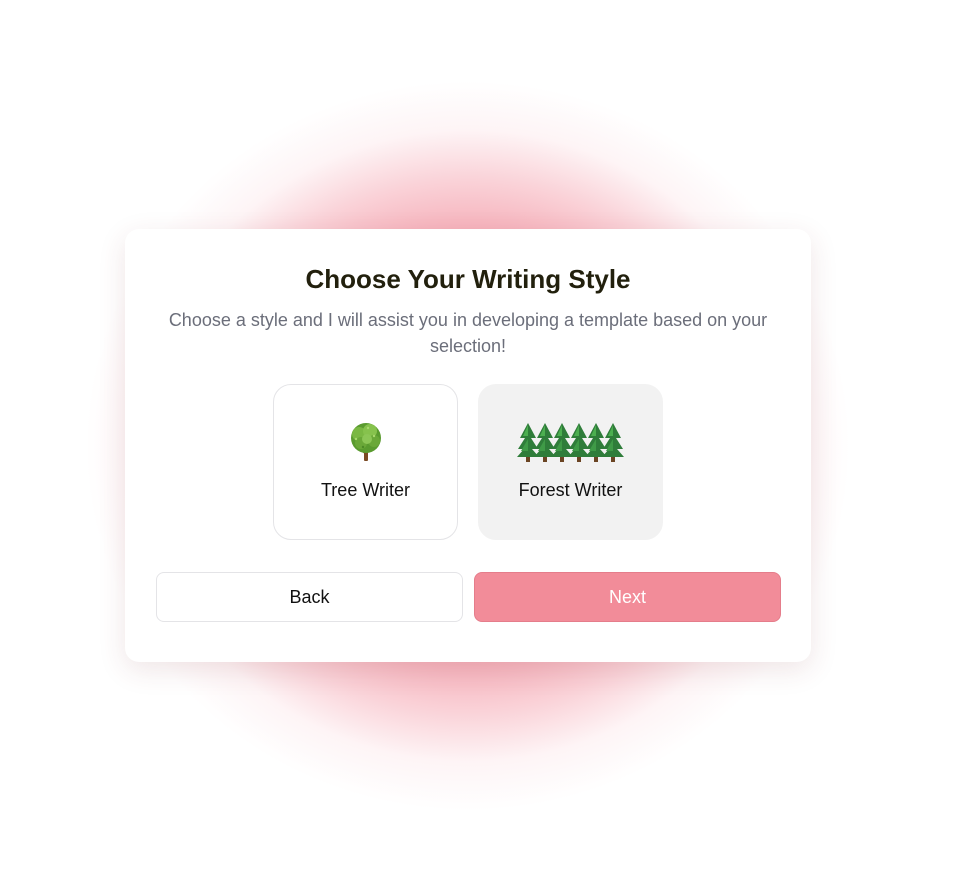 Image resolution: width=955 pixels, height=892 pixels. I want to click on evergreen-forest-icon, so click(570, 442).